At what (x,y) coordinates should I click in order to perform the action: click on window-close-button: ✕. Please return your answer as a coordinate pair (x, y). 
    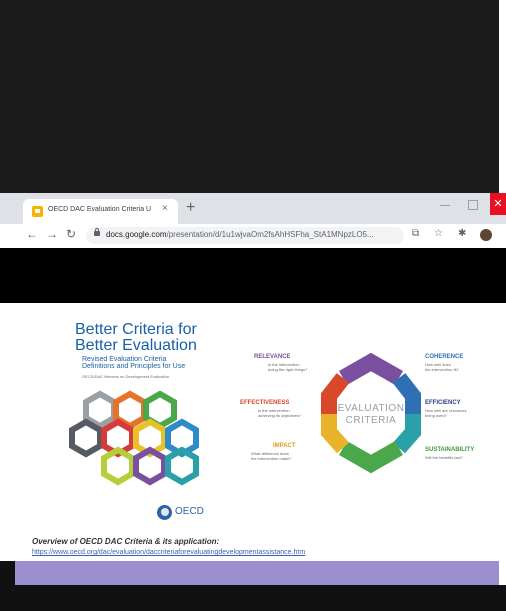
    Looking at the image, I should click on (498, 204).